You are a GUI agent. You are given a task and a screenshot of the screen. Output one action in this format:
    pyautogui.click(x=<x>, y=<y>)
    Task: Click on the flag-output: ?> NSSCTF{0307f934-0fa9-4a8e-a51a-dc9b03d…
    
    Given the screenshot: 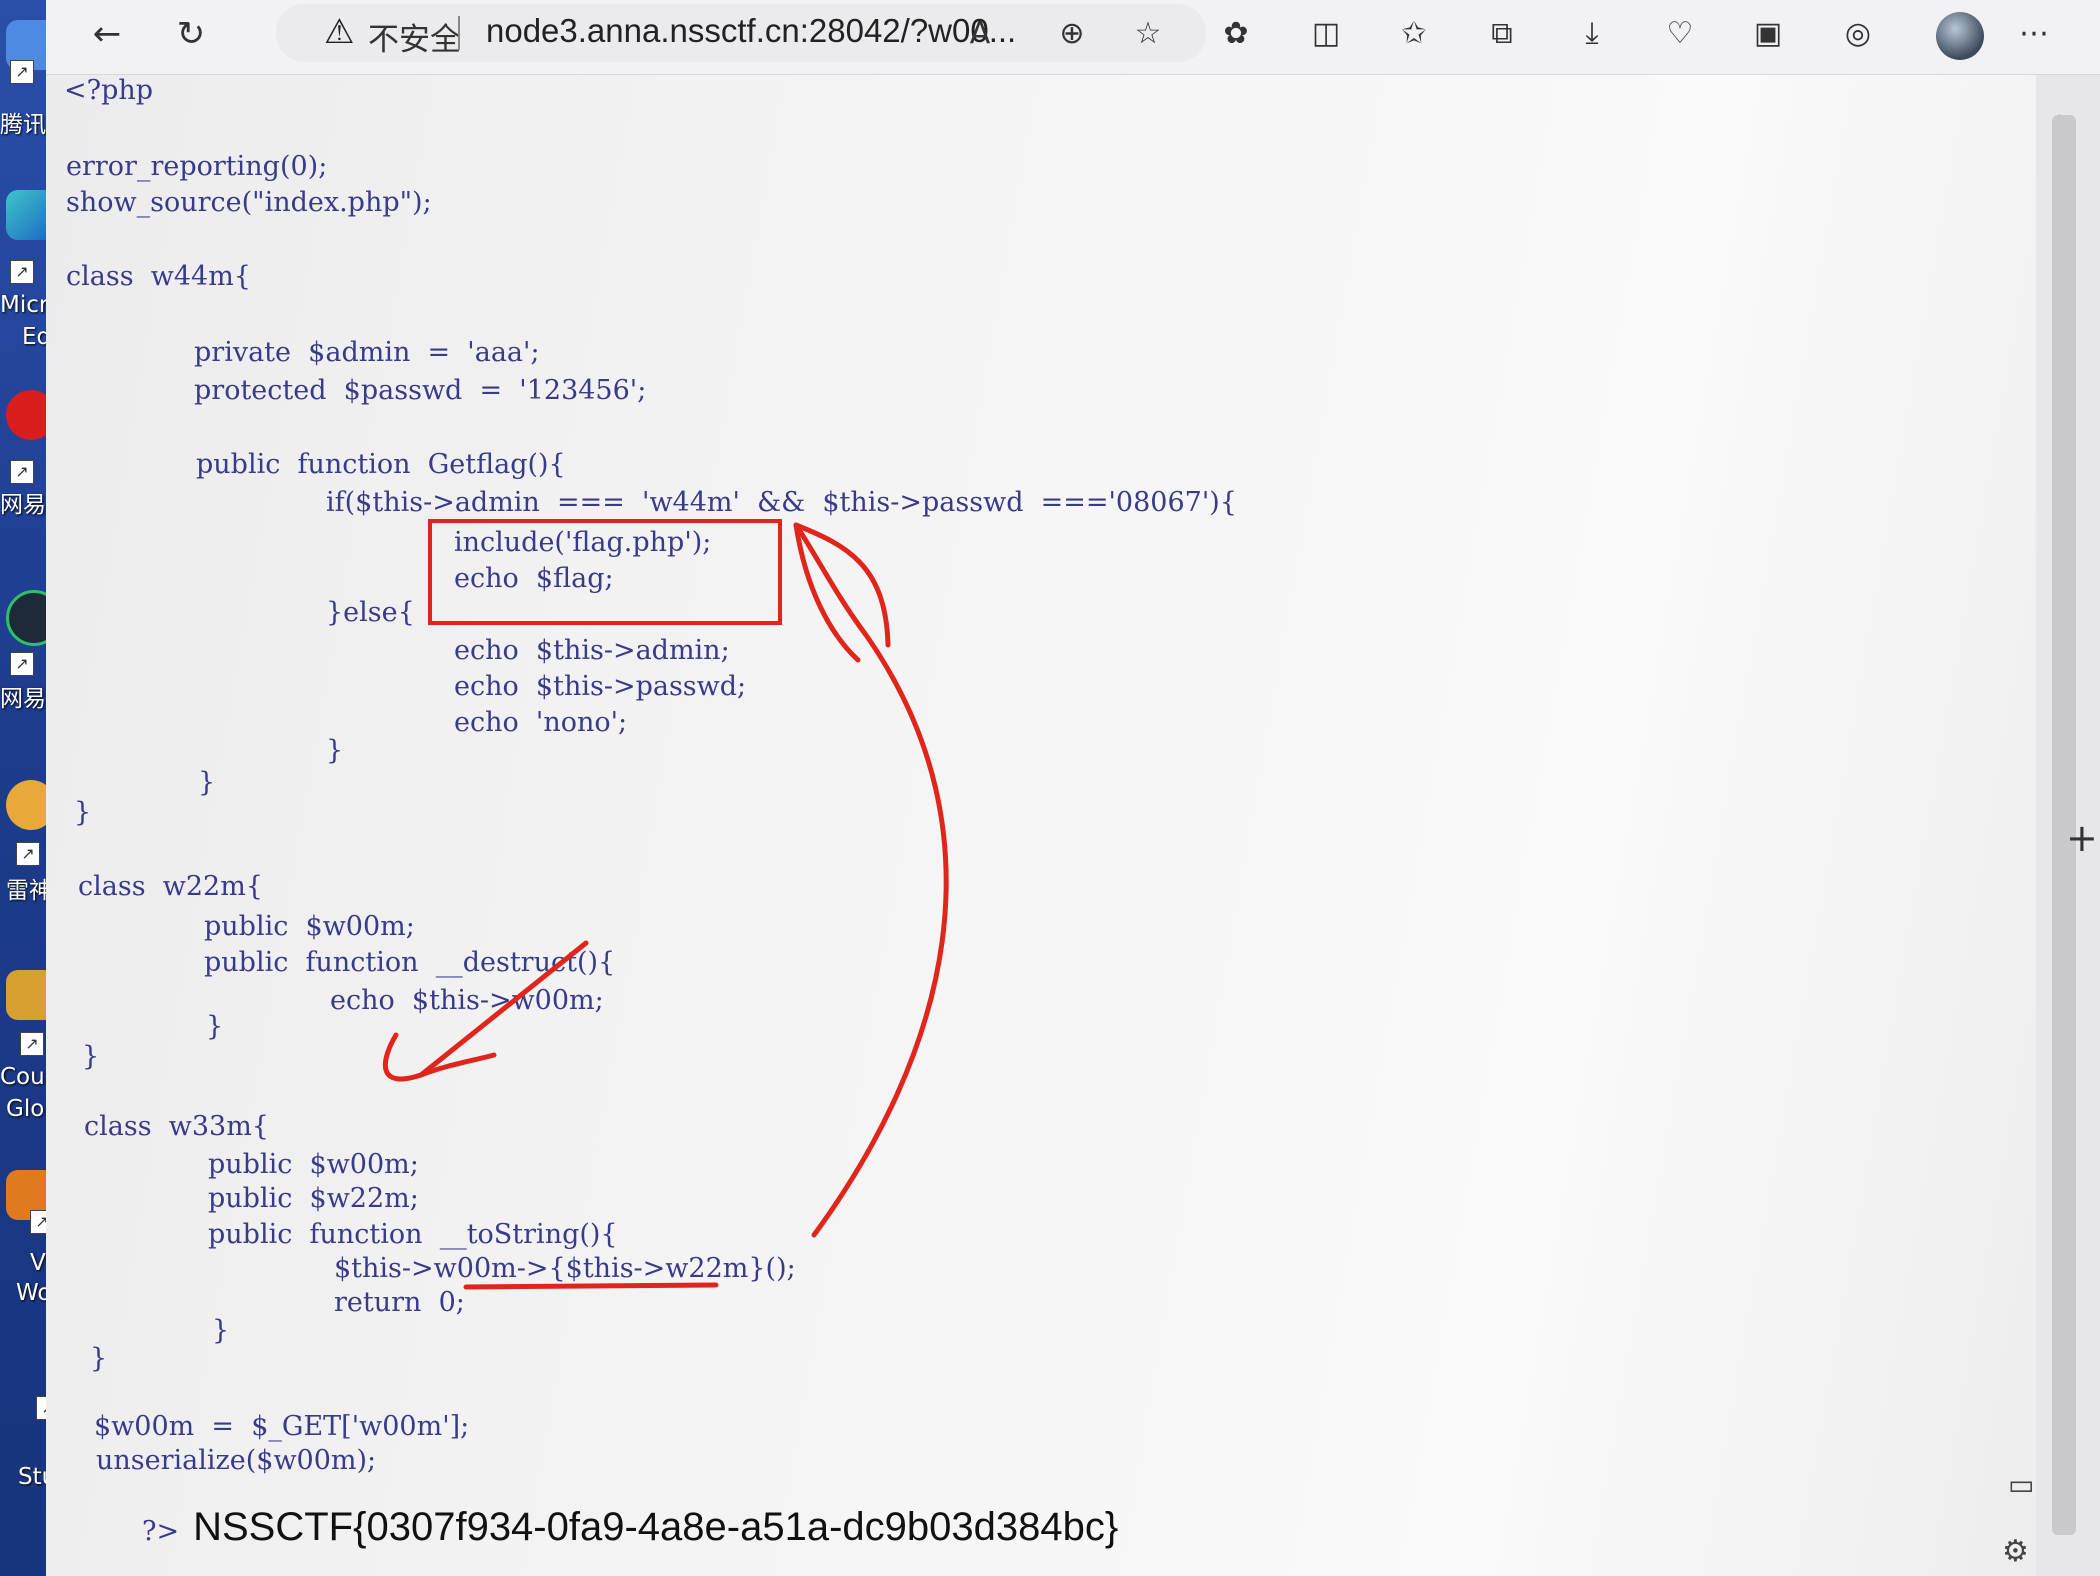 What is the action you would take?
    pyautogui.click(x=630, y=1527)
    